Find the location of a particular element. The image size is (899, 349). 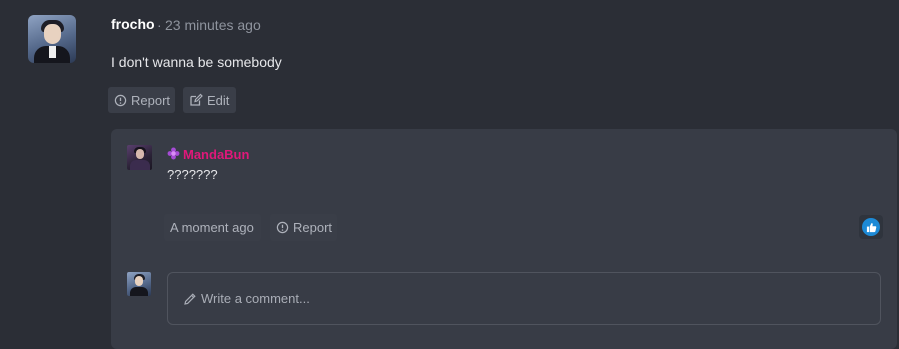

reply-author-avatar is located at coordinates (139, 157).